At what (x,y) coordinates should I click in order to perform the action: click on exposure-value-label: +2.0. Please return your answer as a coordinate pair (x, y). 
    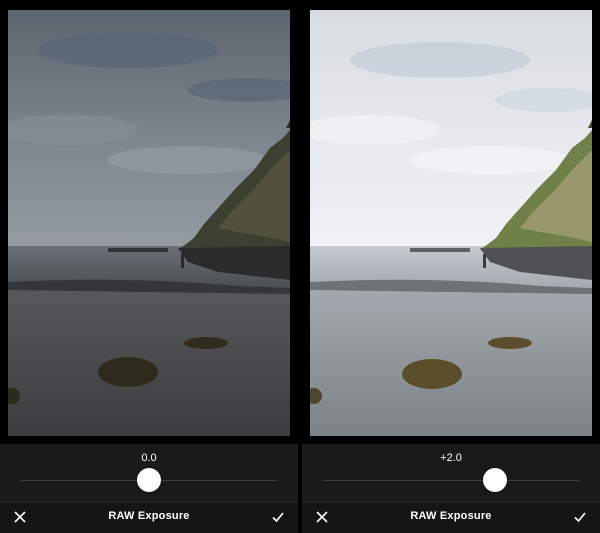
    Looking at the image, I should click on (451, 458).